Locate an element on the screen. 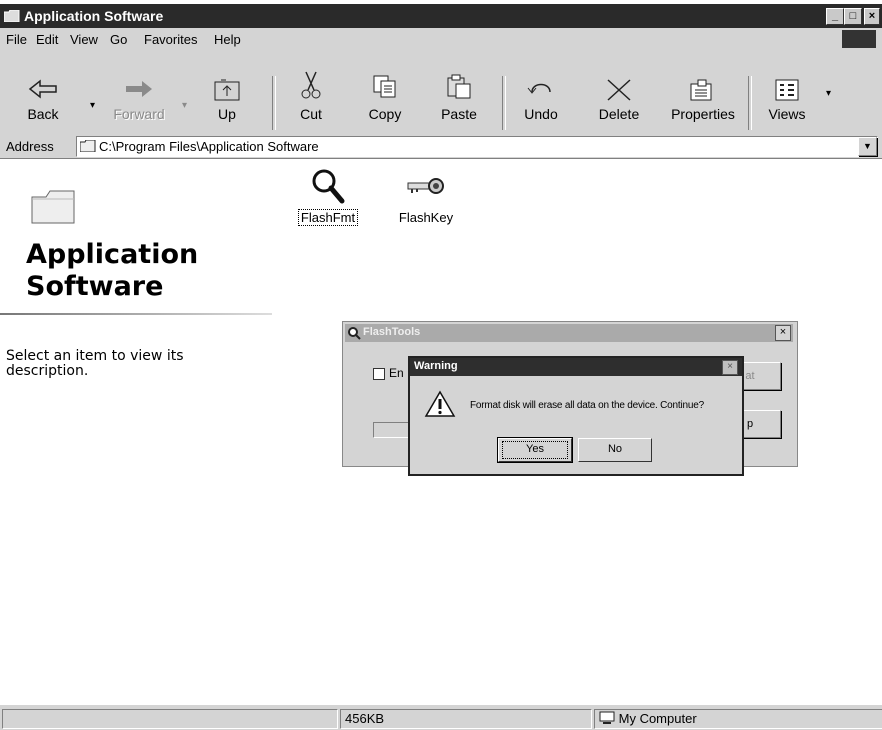 Image resolution: width=882 pixels, height=730 pixels. address-value: C:\Program Files\Application Software is located at coordinates (209, 146).